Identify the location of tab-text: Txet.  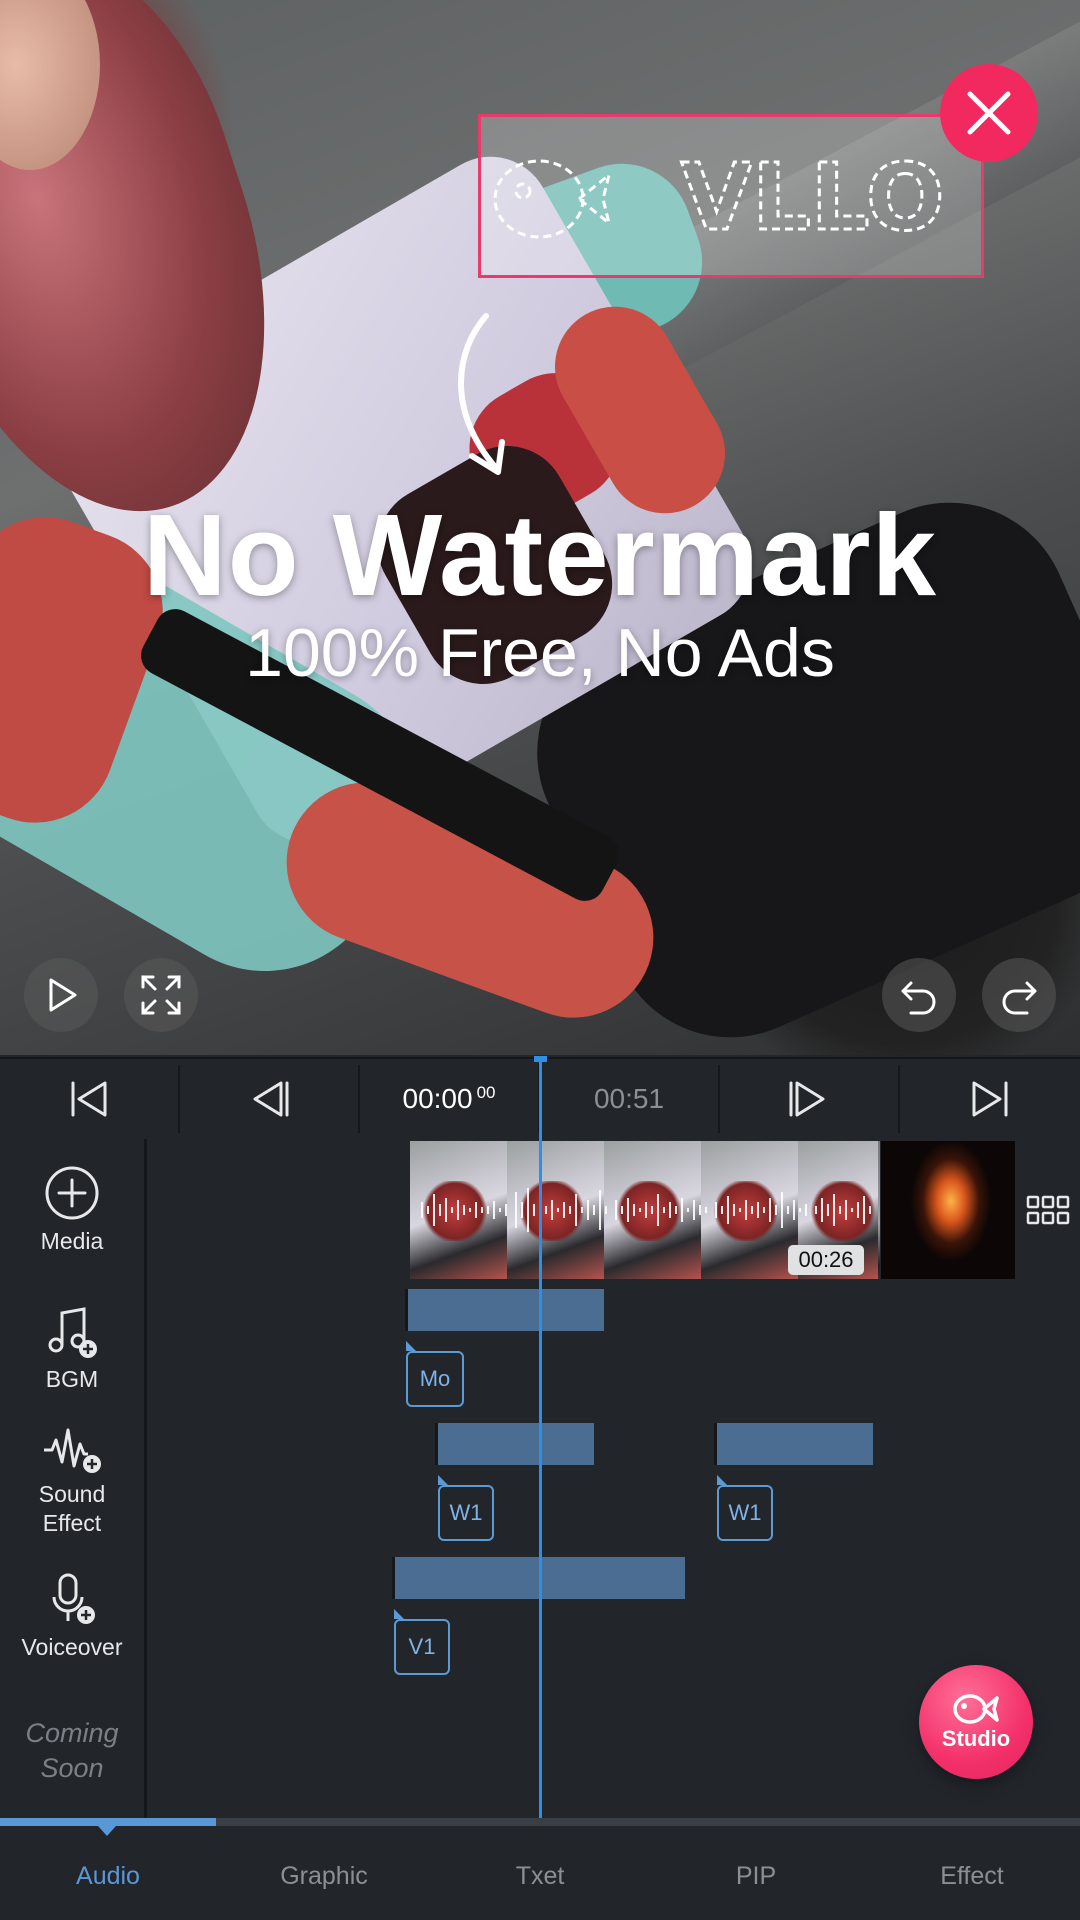
(540, 1876).